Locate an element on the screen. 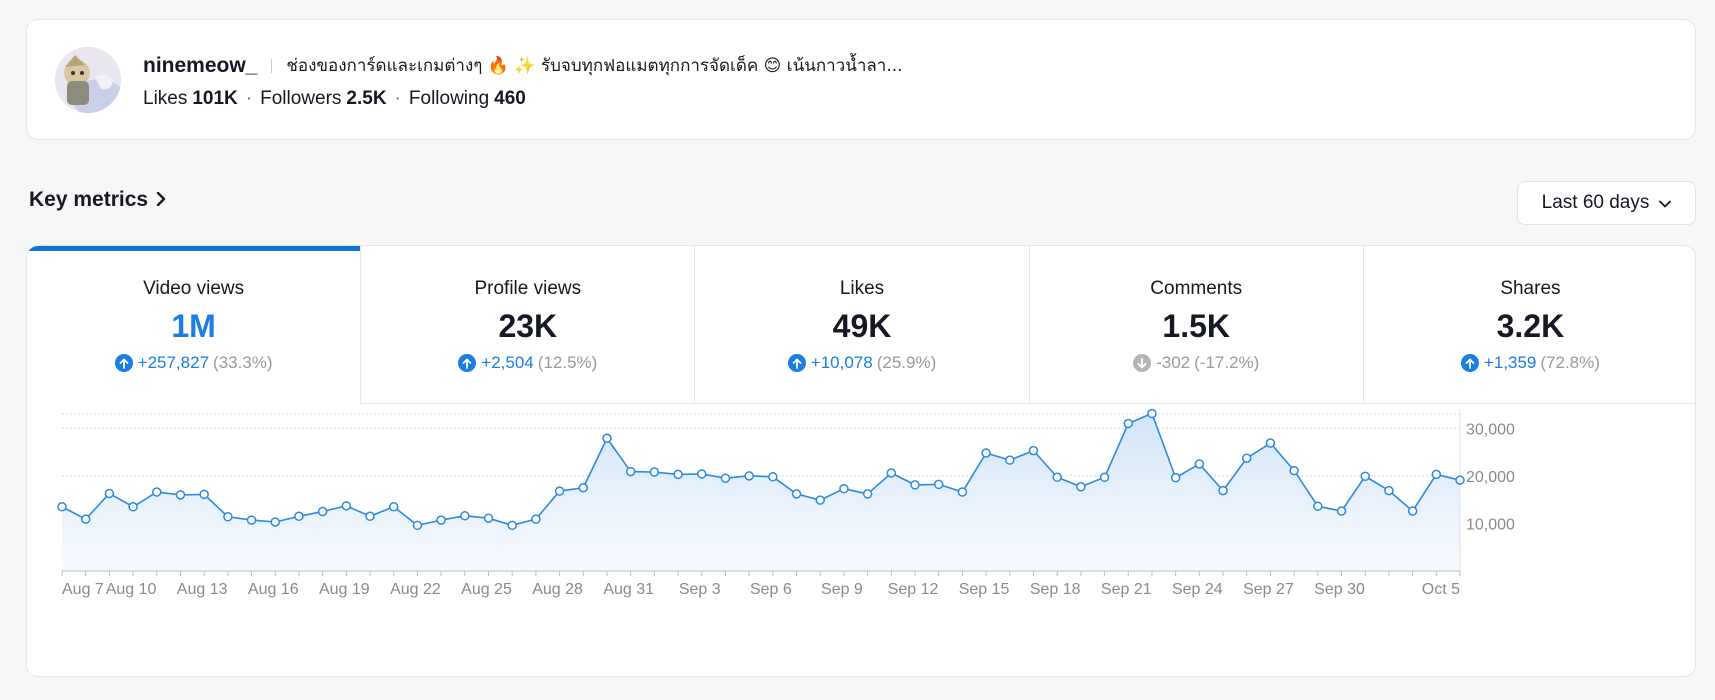  x-tick-label: Aug 7 is located at coordinates (83, 589).